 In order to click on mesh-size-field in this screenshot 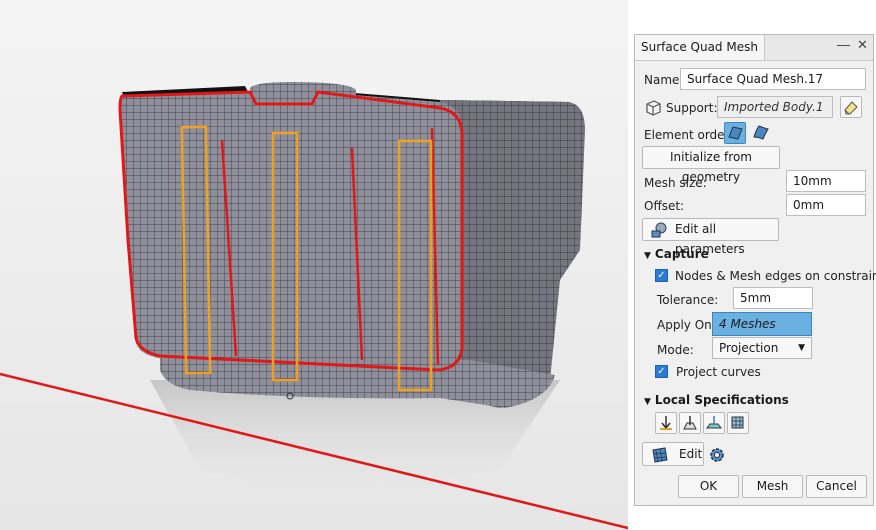, I will do `click(826, 181)`.